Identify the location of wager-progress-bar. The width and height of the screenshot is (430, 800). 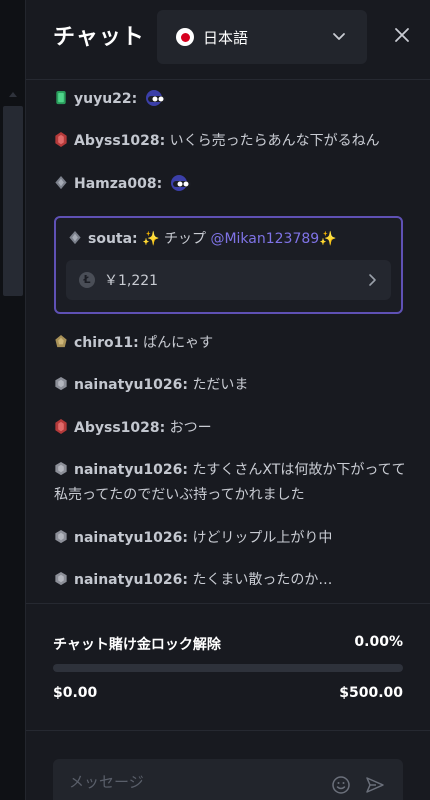
(228, 668).